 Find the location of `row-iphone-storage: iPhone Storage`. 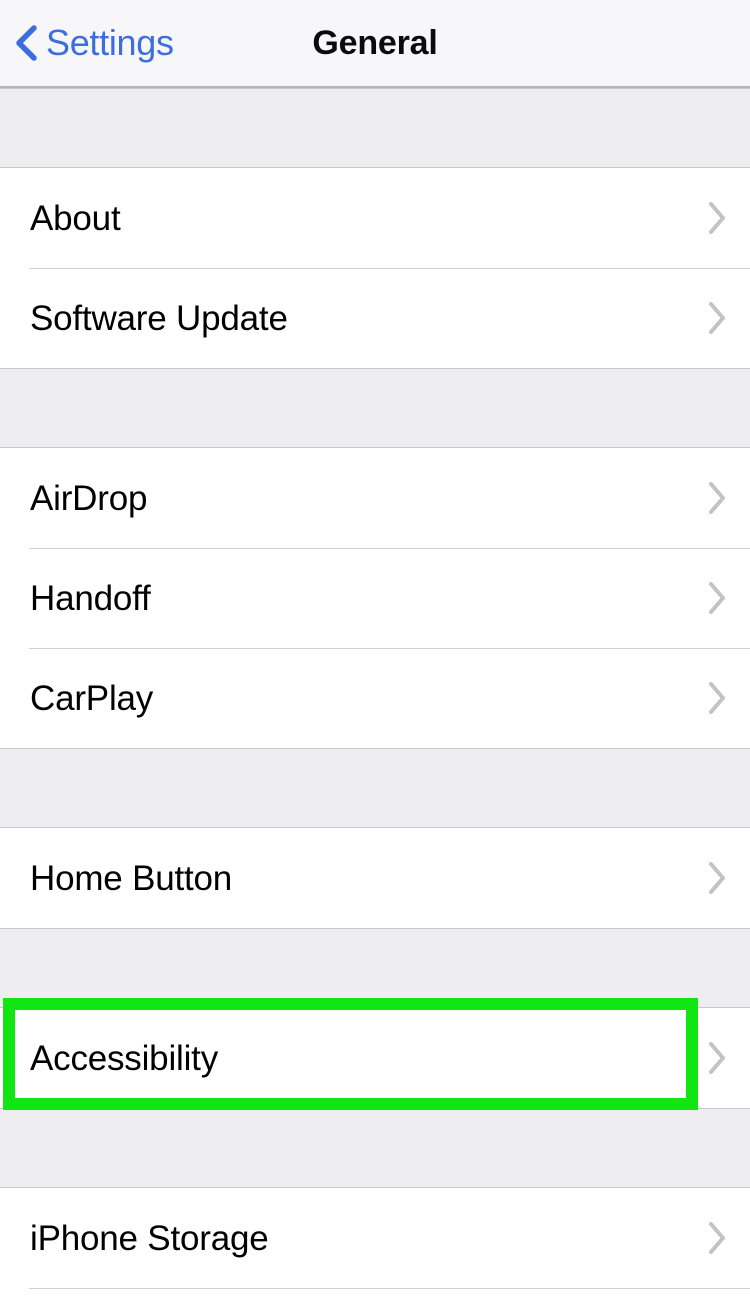

row-iphone-storage: iPhone Storage is located at coordinates (375, 1238).